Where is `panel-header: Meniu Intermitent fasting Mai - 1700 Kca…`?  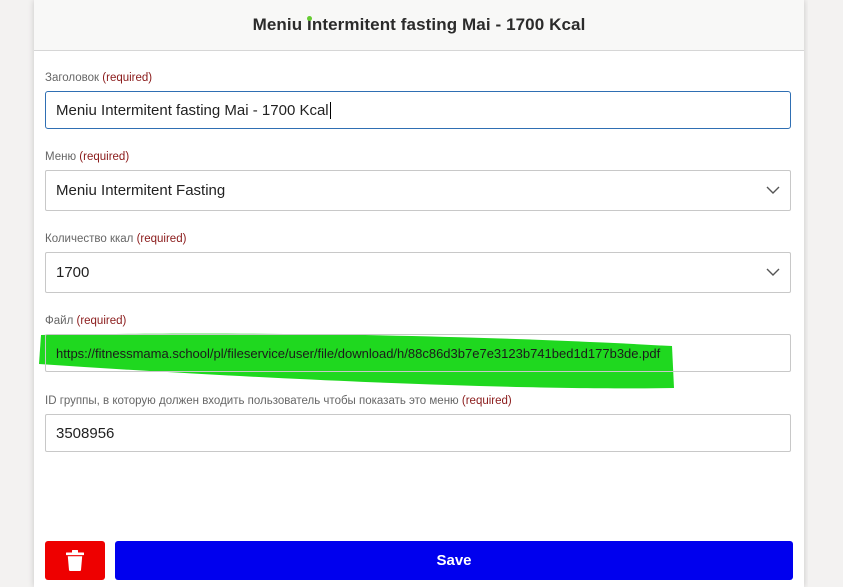 panel-header: Meniu Intermitent fasting Mai - 1700 Kca… is located at coordinates (419, 25).